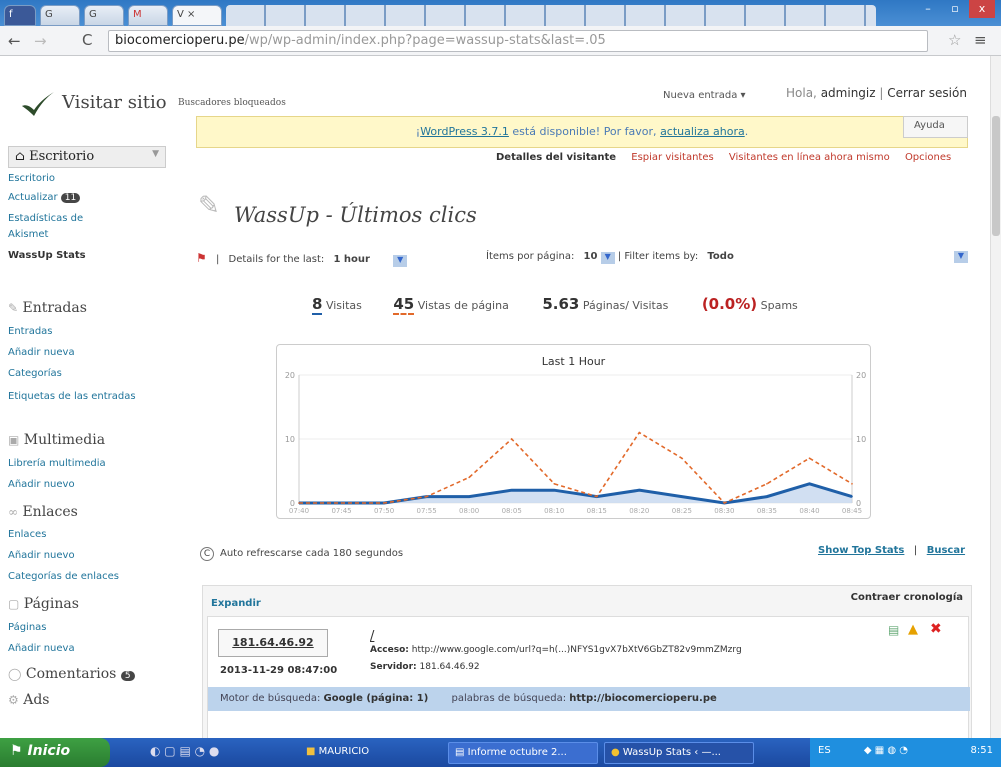 This screenshot has height=767, width=1001. I want to click on x-tick-label: 08:40, so click(809, 511).